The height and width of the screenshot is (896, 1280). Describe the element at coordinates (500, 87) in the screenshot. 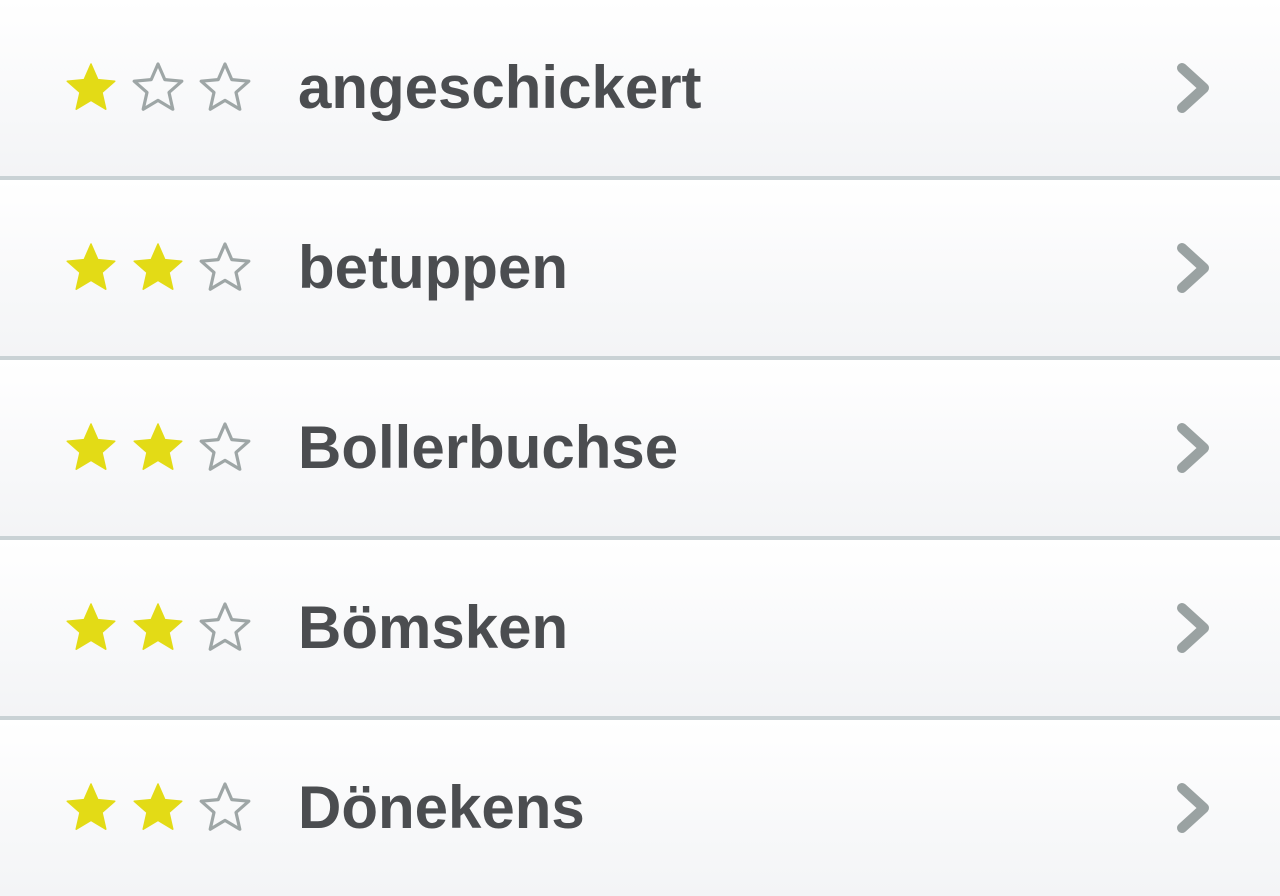

I see `item-label: angeschickert` at that location.